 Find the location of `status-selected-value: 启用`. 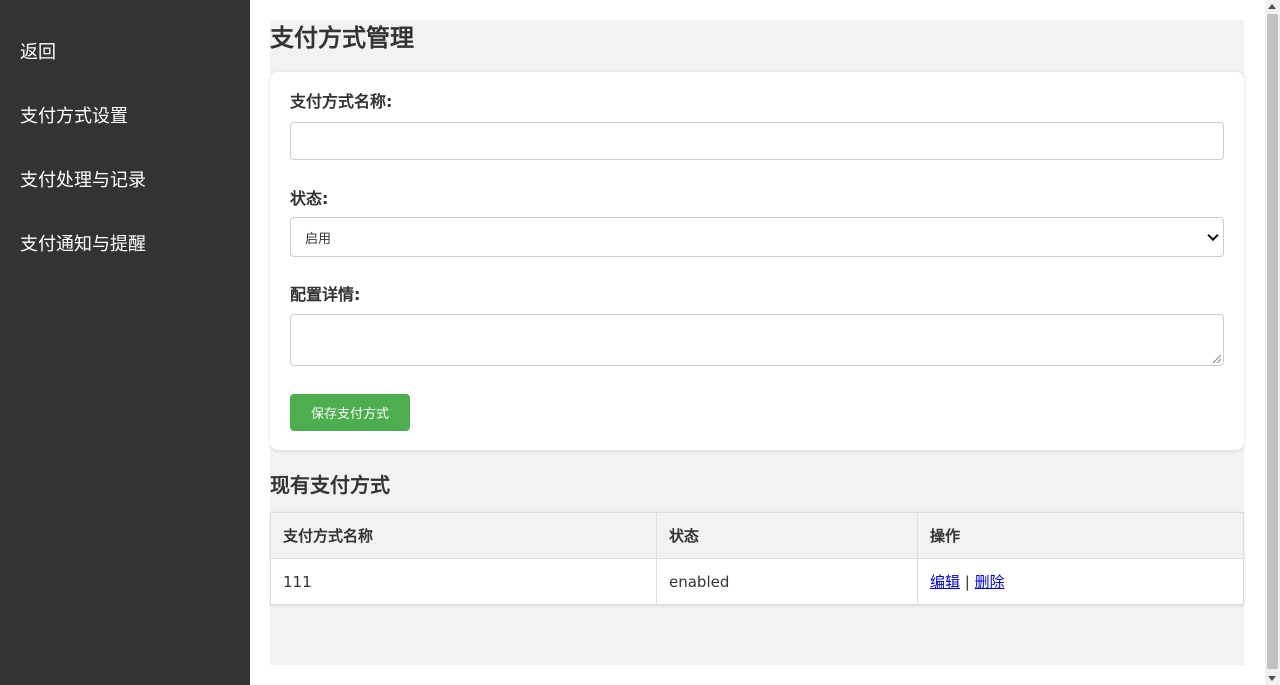

status-selected-value: 启用 is located at coordinates (318, 239).